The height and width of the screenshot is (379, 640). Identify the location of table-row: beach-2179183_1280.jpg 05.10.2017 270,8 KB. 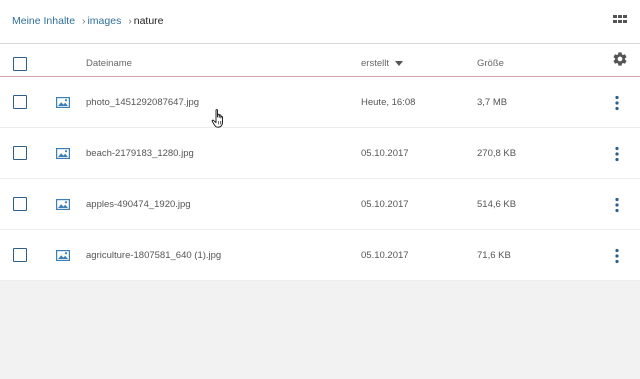
(320, 153).